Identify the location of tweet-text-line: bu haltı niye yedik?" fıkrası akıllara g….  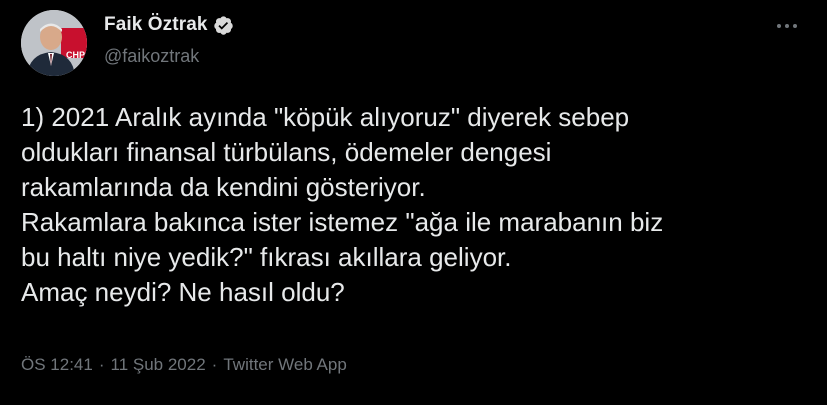
(266, 257).